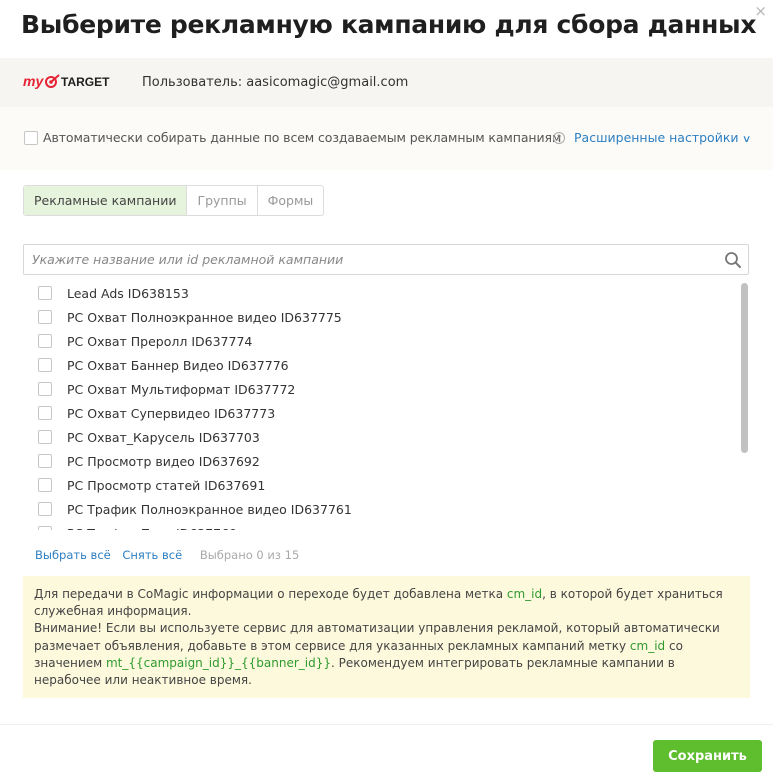  Describe the element at coordinates (159, 341) in the screenshot. I see `campaign-label: PC Охват Преролл ID637774` at that location.